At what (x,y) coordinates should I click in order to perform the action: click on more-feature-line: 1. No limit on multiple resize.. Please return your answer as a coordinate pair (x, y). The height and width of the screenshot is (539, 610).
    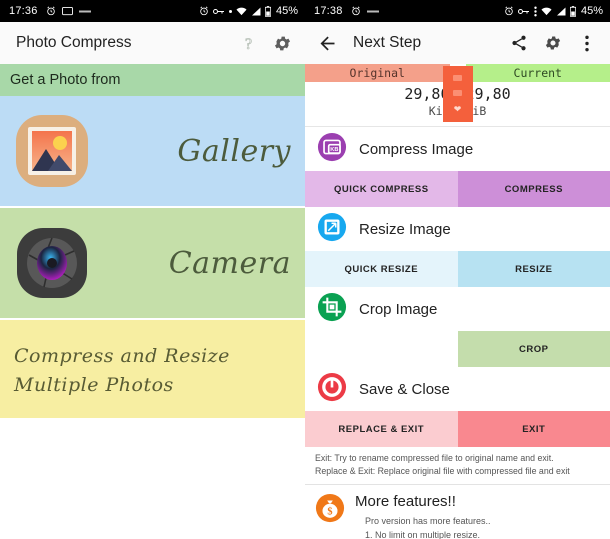
    Looking at the image, I should click on (423, 534).